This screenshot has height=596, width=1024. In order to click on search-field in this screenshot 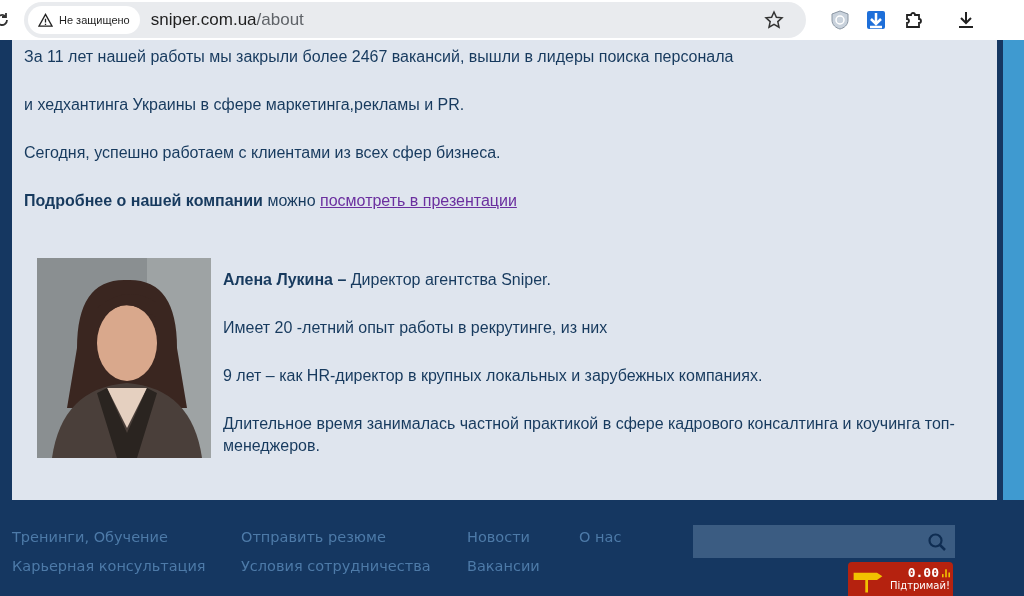, I will do `click(824, 541)`.